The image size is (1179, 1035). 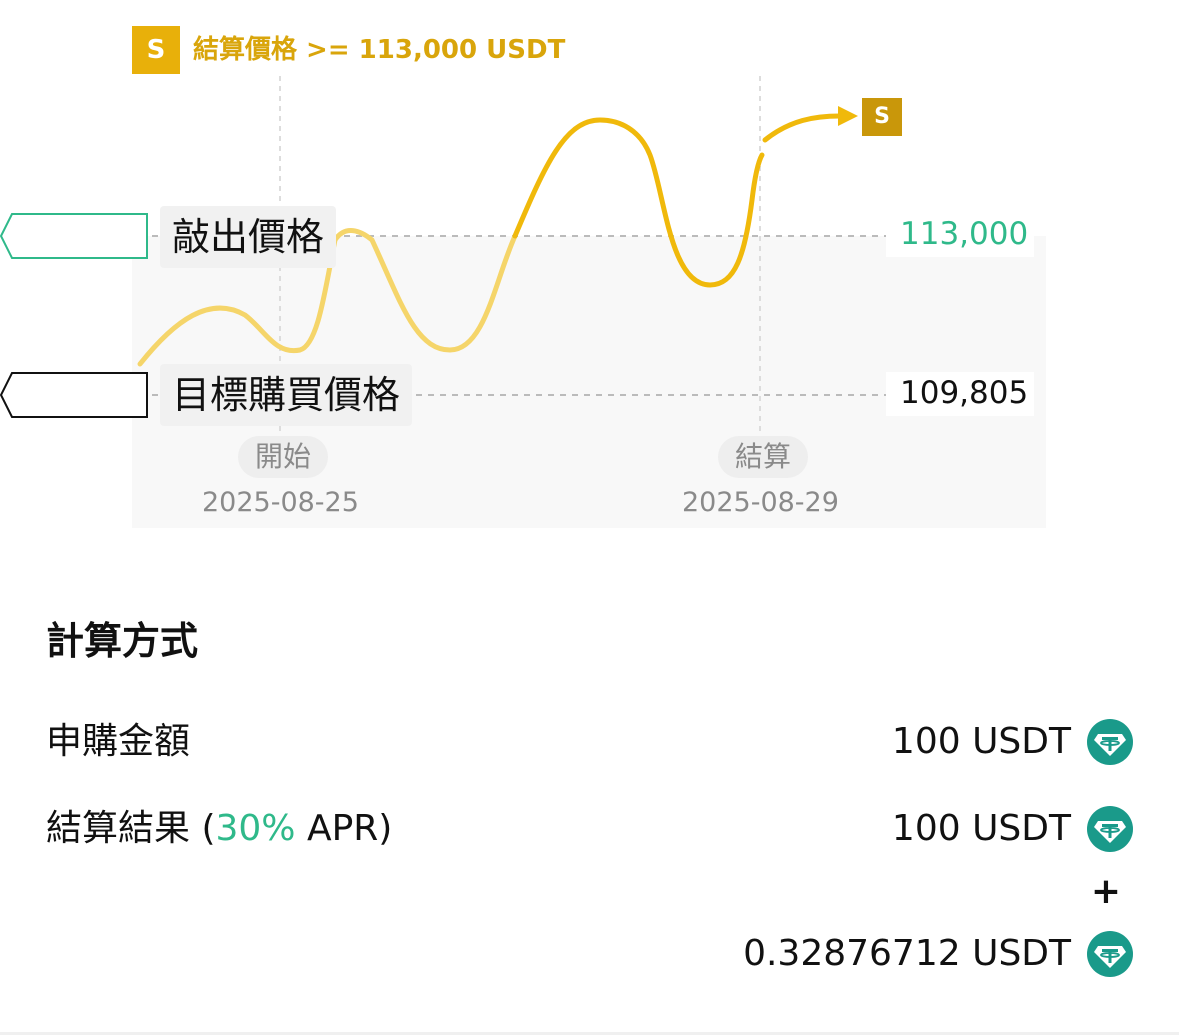 What do you see at coordinates (760, 502) in the screenshot?
I see `settlement-date: 2025-08-29` at bounding box center [760, 502].